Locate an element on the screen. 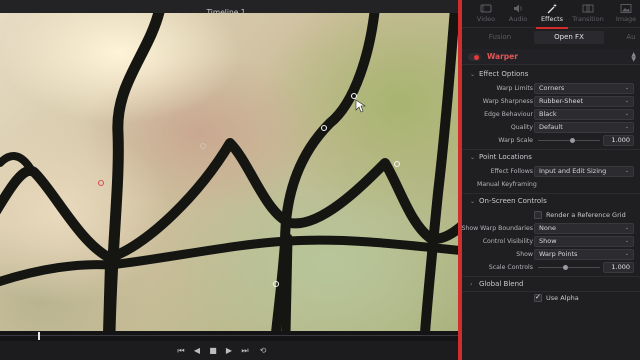 The width and height of the screenshot is (640, 360). dropdown-value: Show is located at coordinates (548, 241).